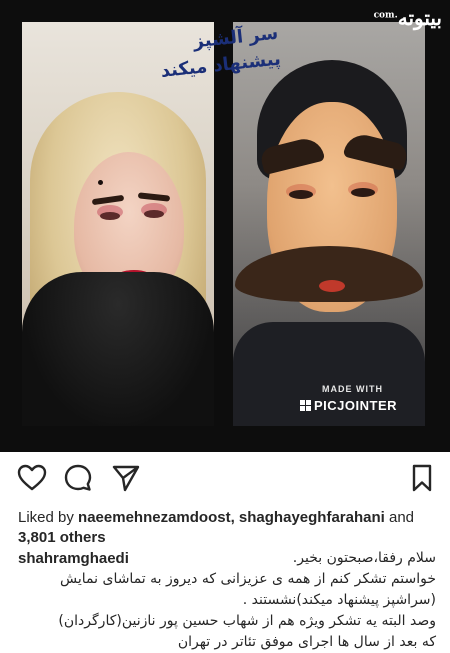 The width and height of the screenshot is (450, 653). What do you see at coordinates (126, 478) in the screenshot?
I see `share-icon` at bounding box center [126, 478].